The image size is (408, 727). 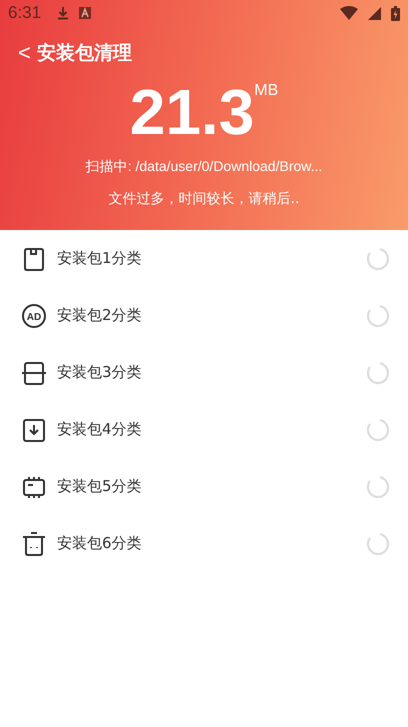 What do you see at coordinates (211, 258) in the screenshot?
I see `category-label: 安装包1分类` at bounding box center [211, 258].